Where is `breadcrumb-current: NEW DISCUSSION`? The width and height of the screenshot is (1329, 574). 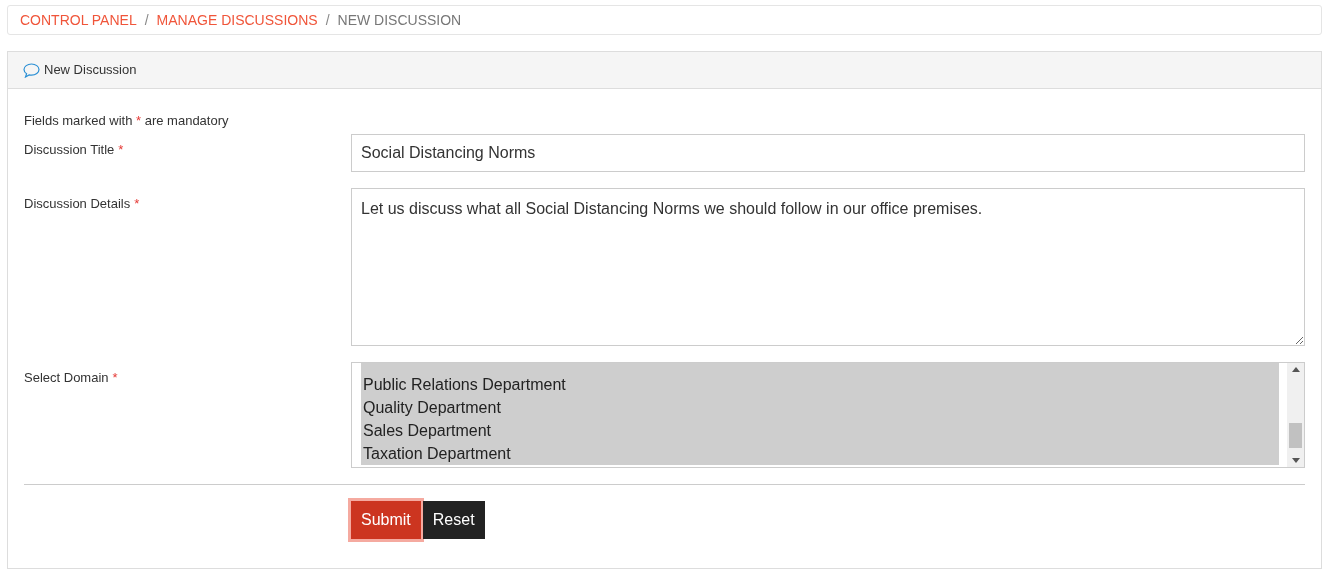
breadcrumb-current: NEW DISCUSSION is located at coordinates (399, 20).